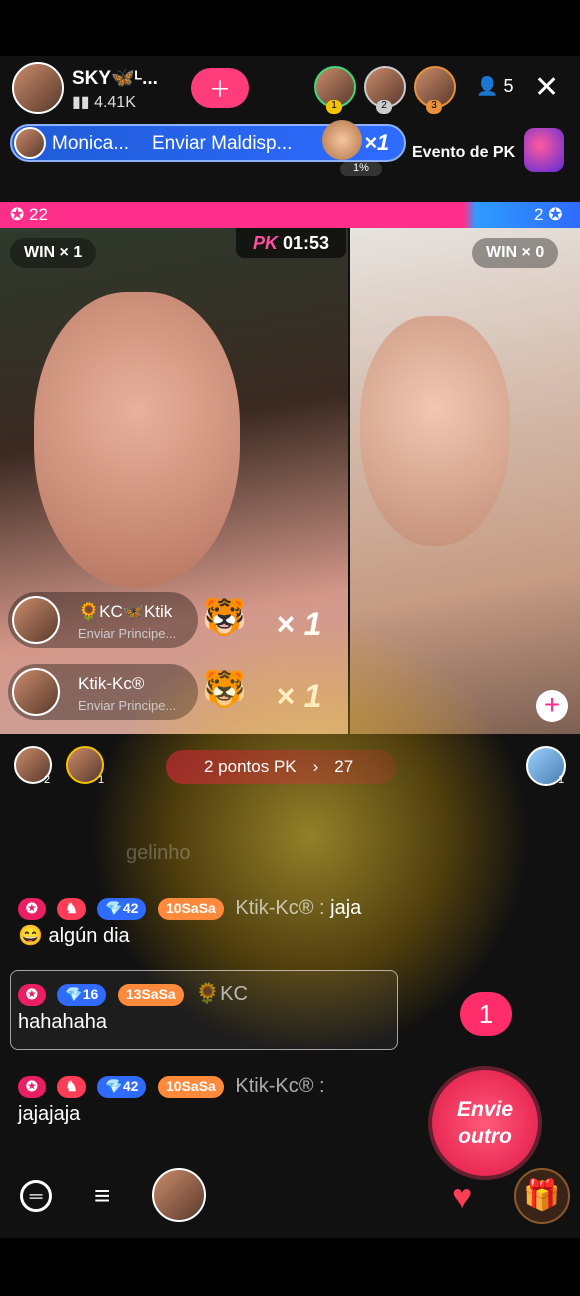  I want to click on chat-text: jajajaja, so click(49, 1114).